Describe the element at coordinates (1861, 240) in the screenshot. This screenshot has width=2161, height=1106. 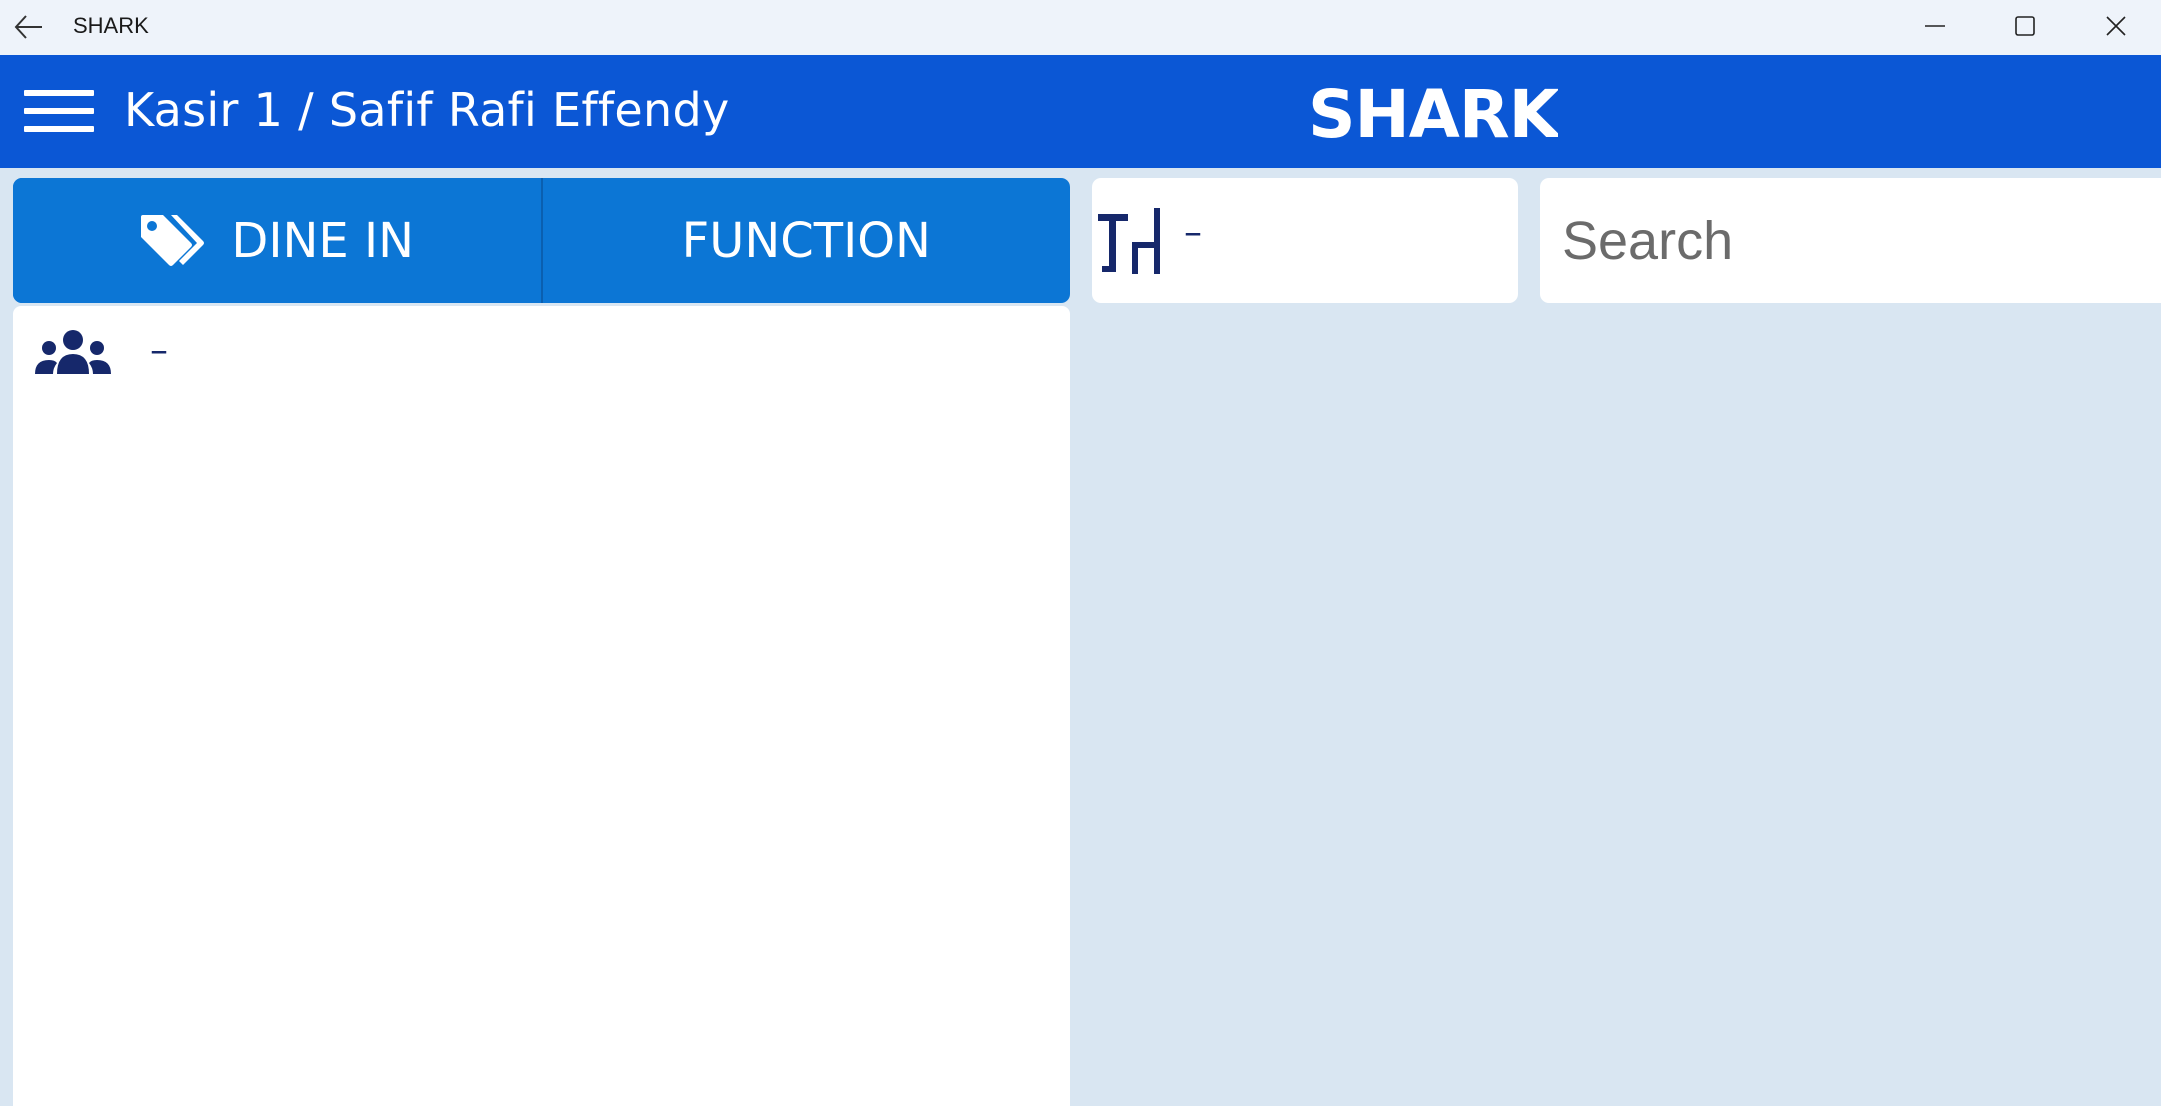
I see `search-input` at that location.